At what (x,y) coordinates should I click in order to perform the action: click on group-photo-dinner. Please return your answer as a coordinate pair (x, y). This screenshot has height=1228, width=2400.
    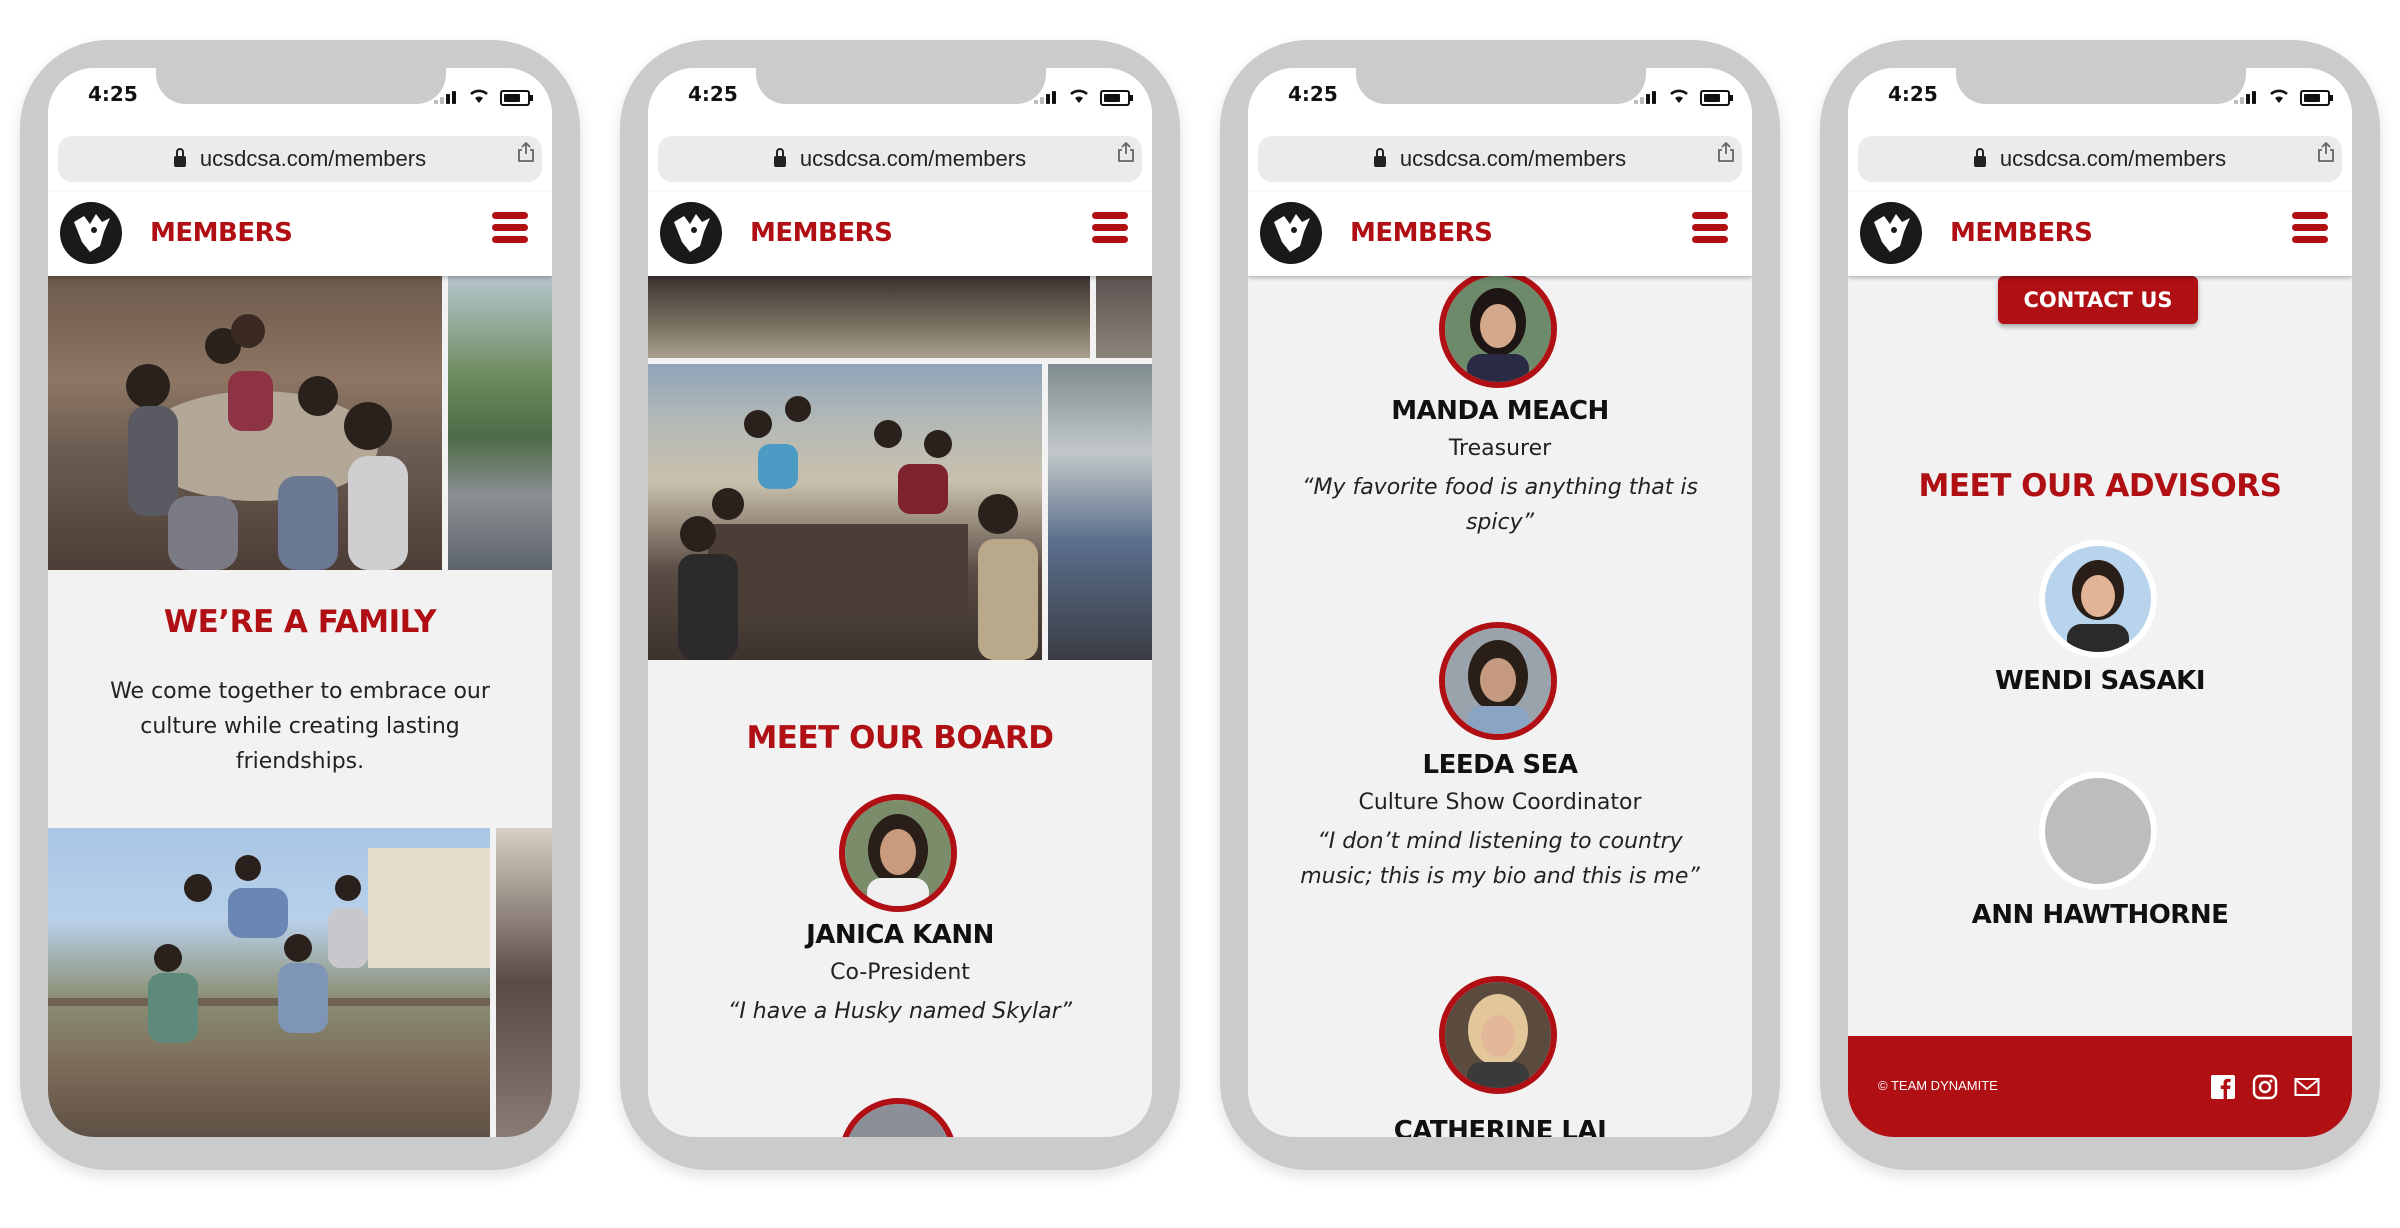
    Looking at the image, I should click on (245, 423).